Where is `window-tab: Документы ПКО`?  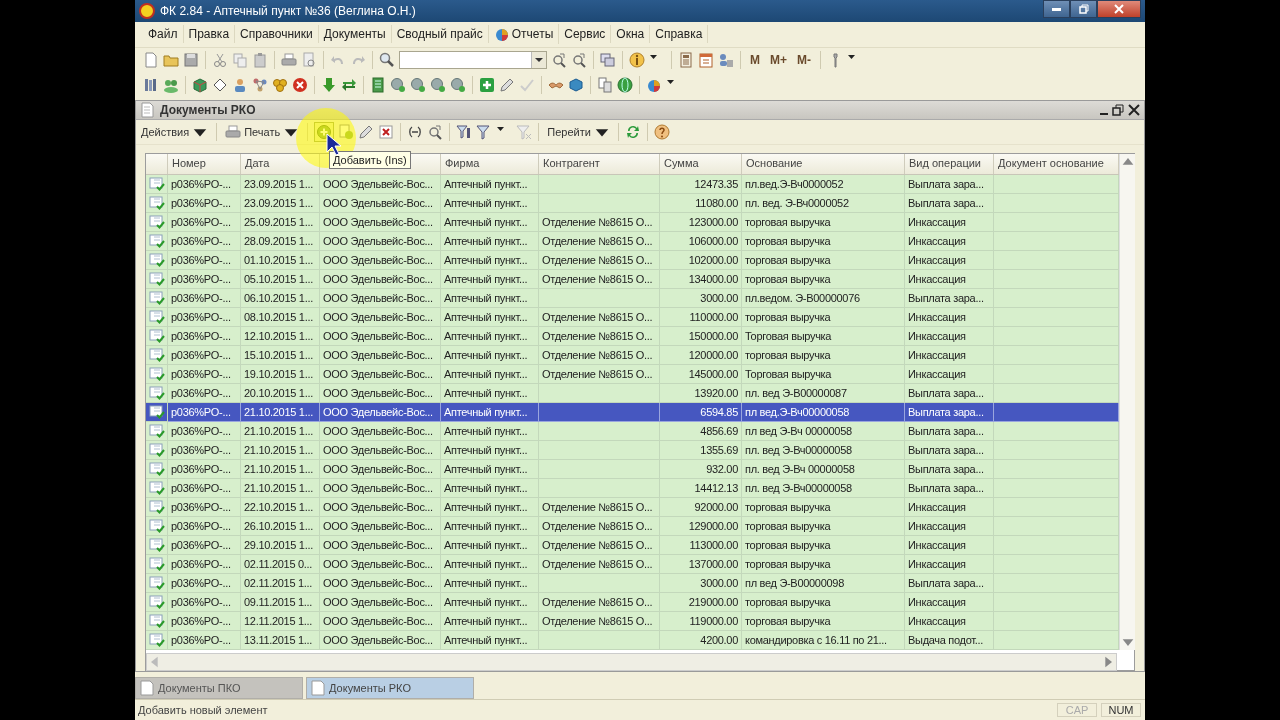 window-tab: Документы ПКО is located at coordinates (219, 688).